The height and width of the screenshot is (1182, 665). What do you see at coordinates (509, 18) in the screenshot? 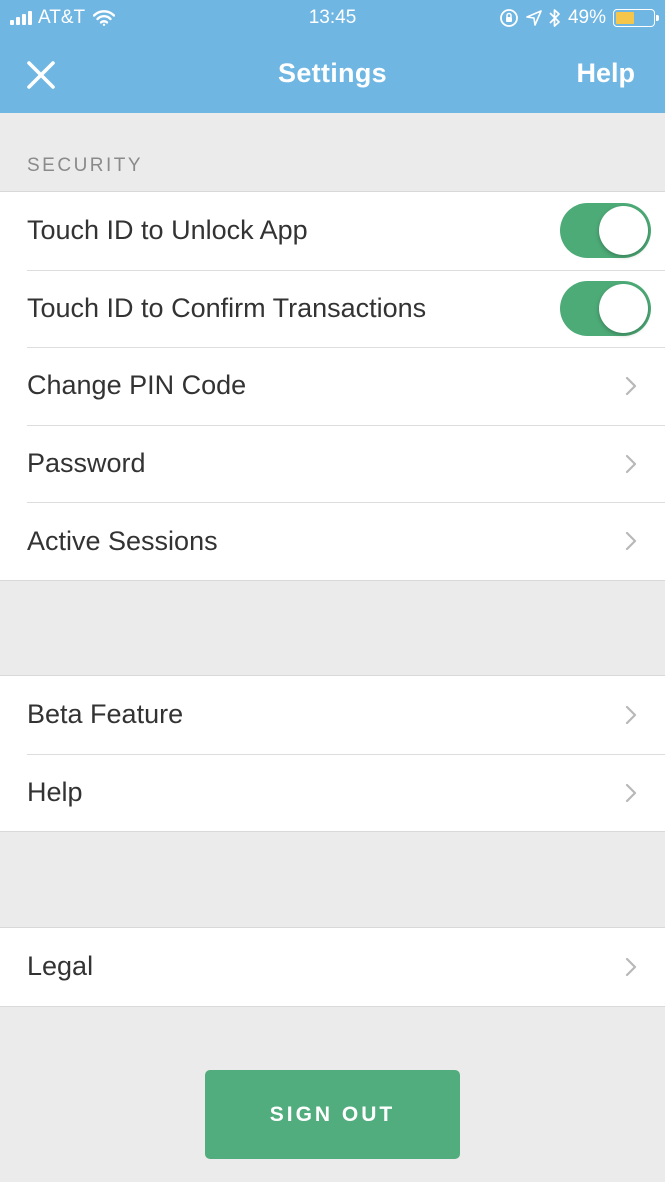
I see `orientation-lock-icon` at bounding box center [509, 18].